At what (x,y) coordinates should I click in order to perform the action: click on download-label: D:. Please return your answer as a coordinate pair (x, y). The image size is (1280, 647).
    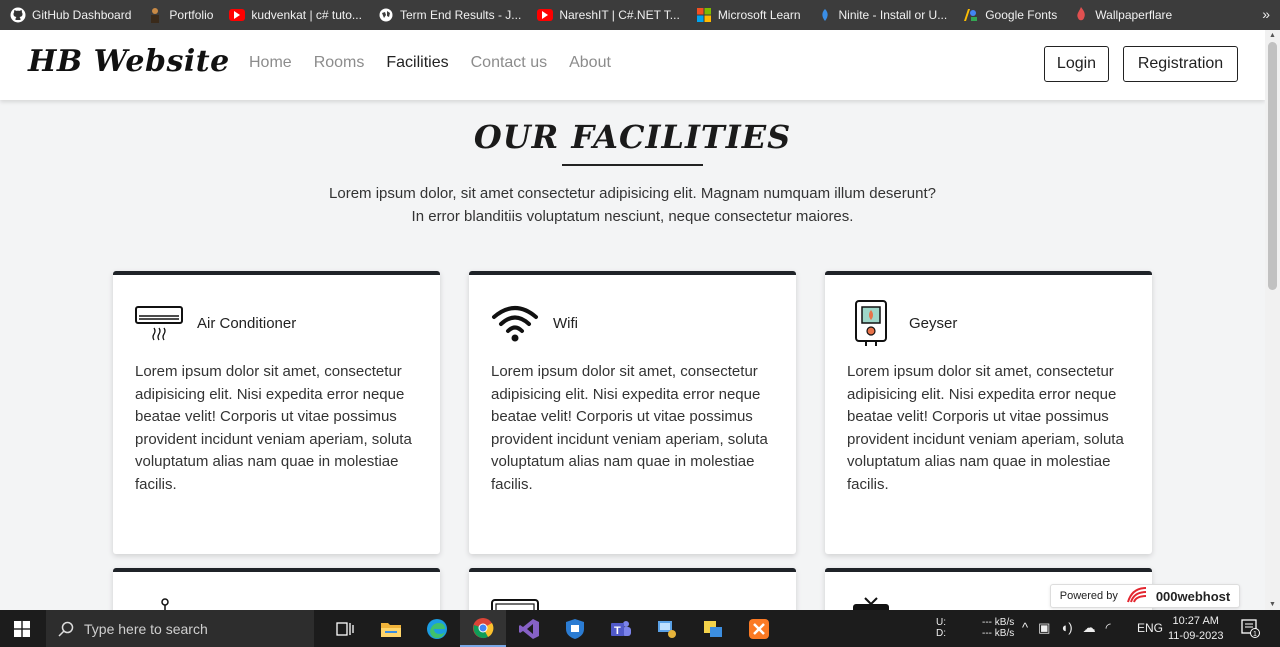
    Looking at the image, I should click on (941, 633).